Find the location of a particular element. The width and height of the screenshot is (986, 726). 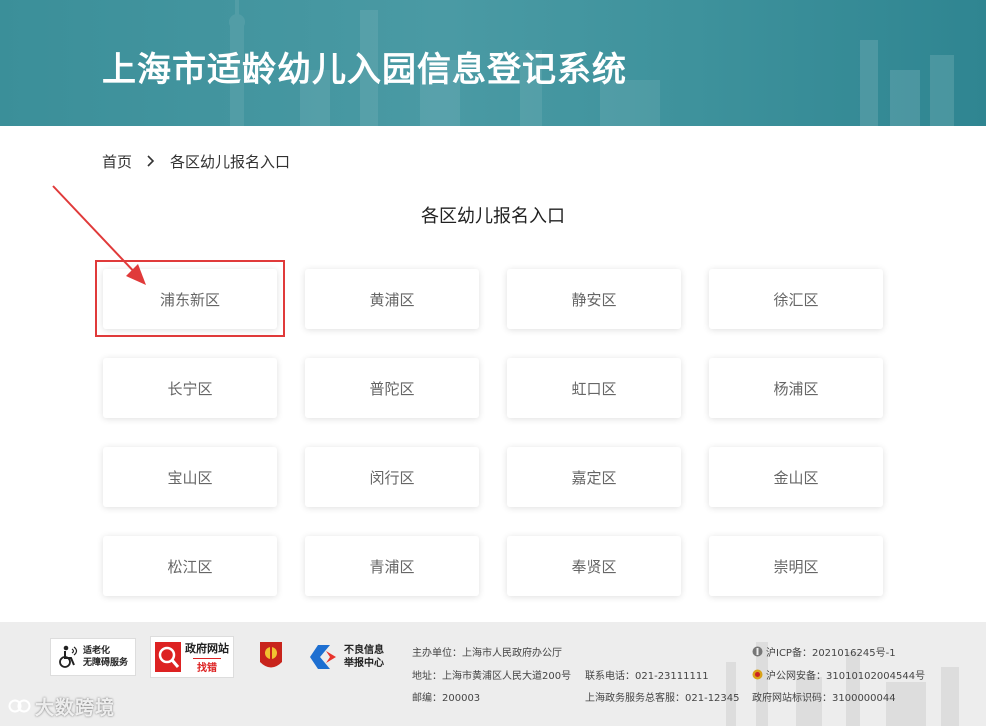

district-card-jingan: 静安区 is located at coordinates (594, 299).